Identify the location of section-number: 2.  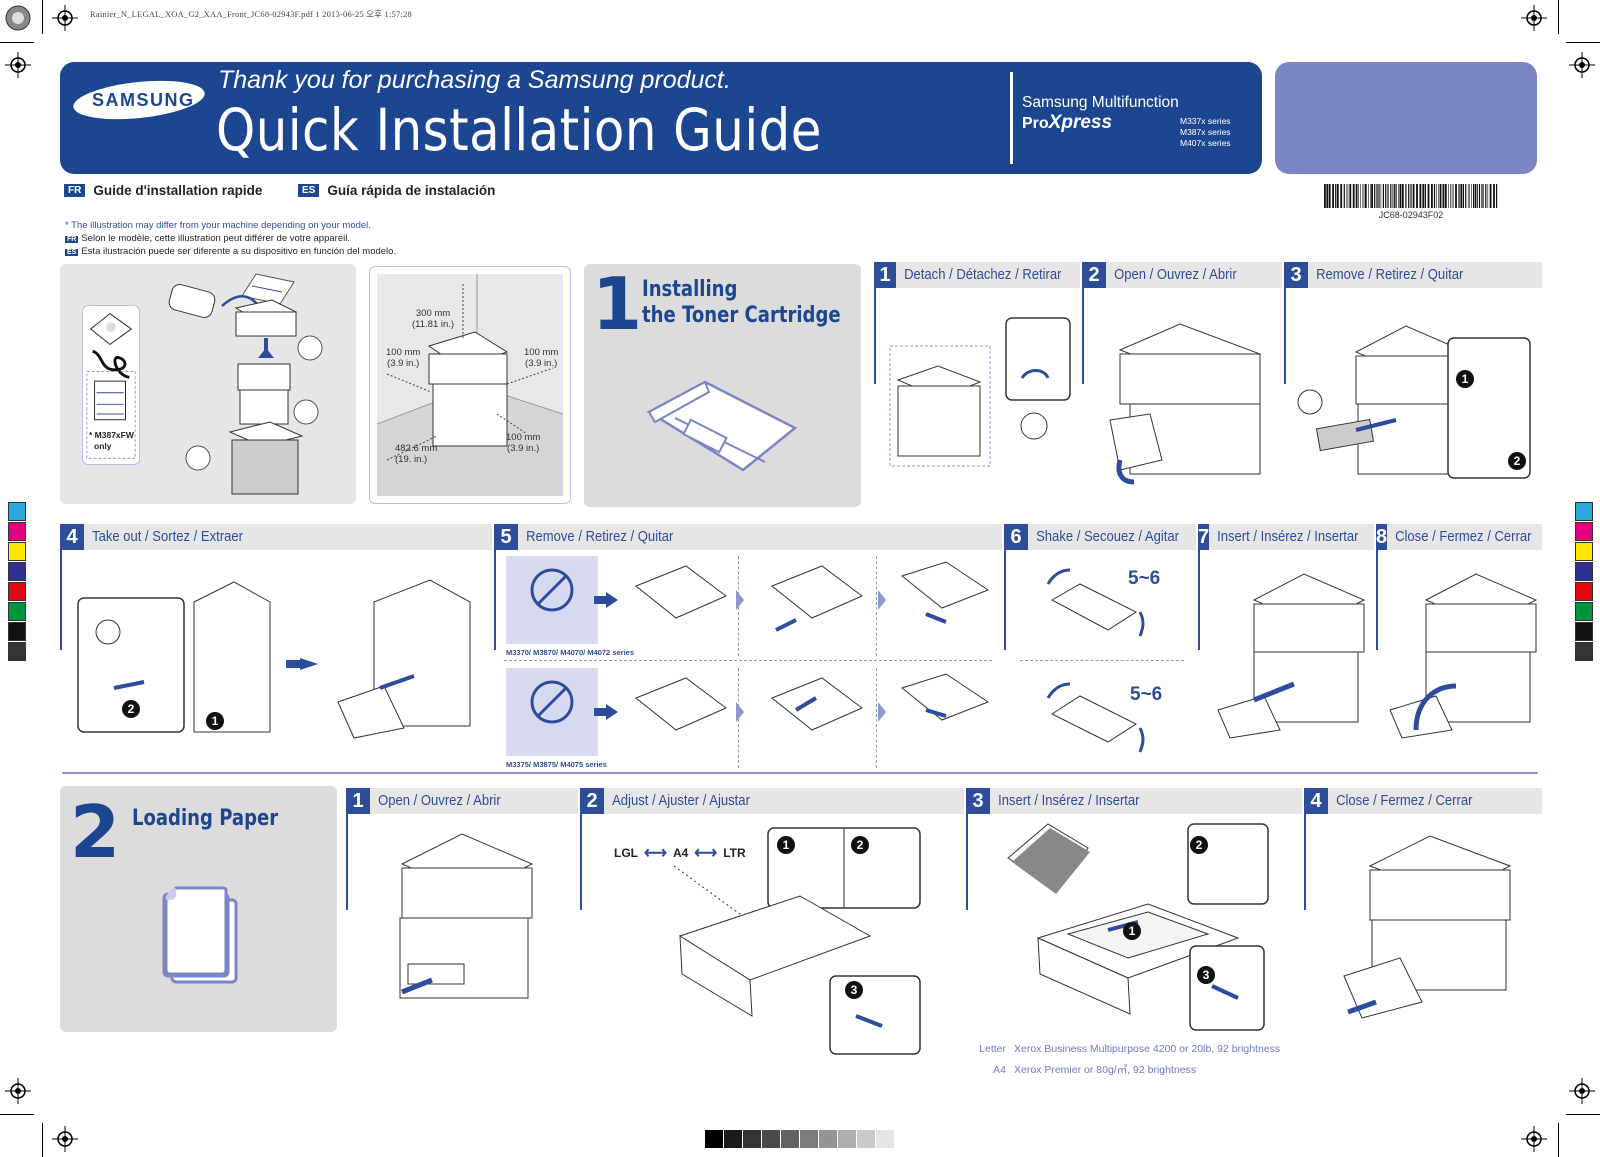
(95, 832).